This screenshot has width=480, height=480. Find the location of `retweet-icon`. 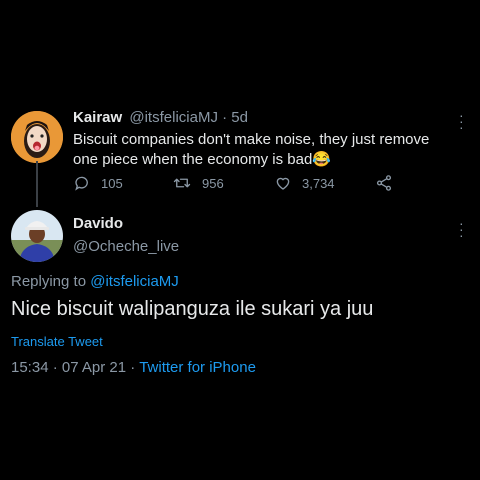

retweet-icon is located at coordinates (182, 183).